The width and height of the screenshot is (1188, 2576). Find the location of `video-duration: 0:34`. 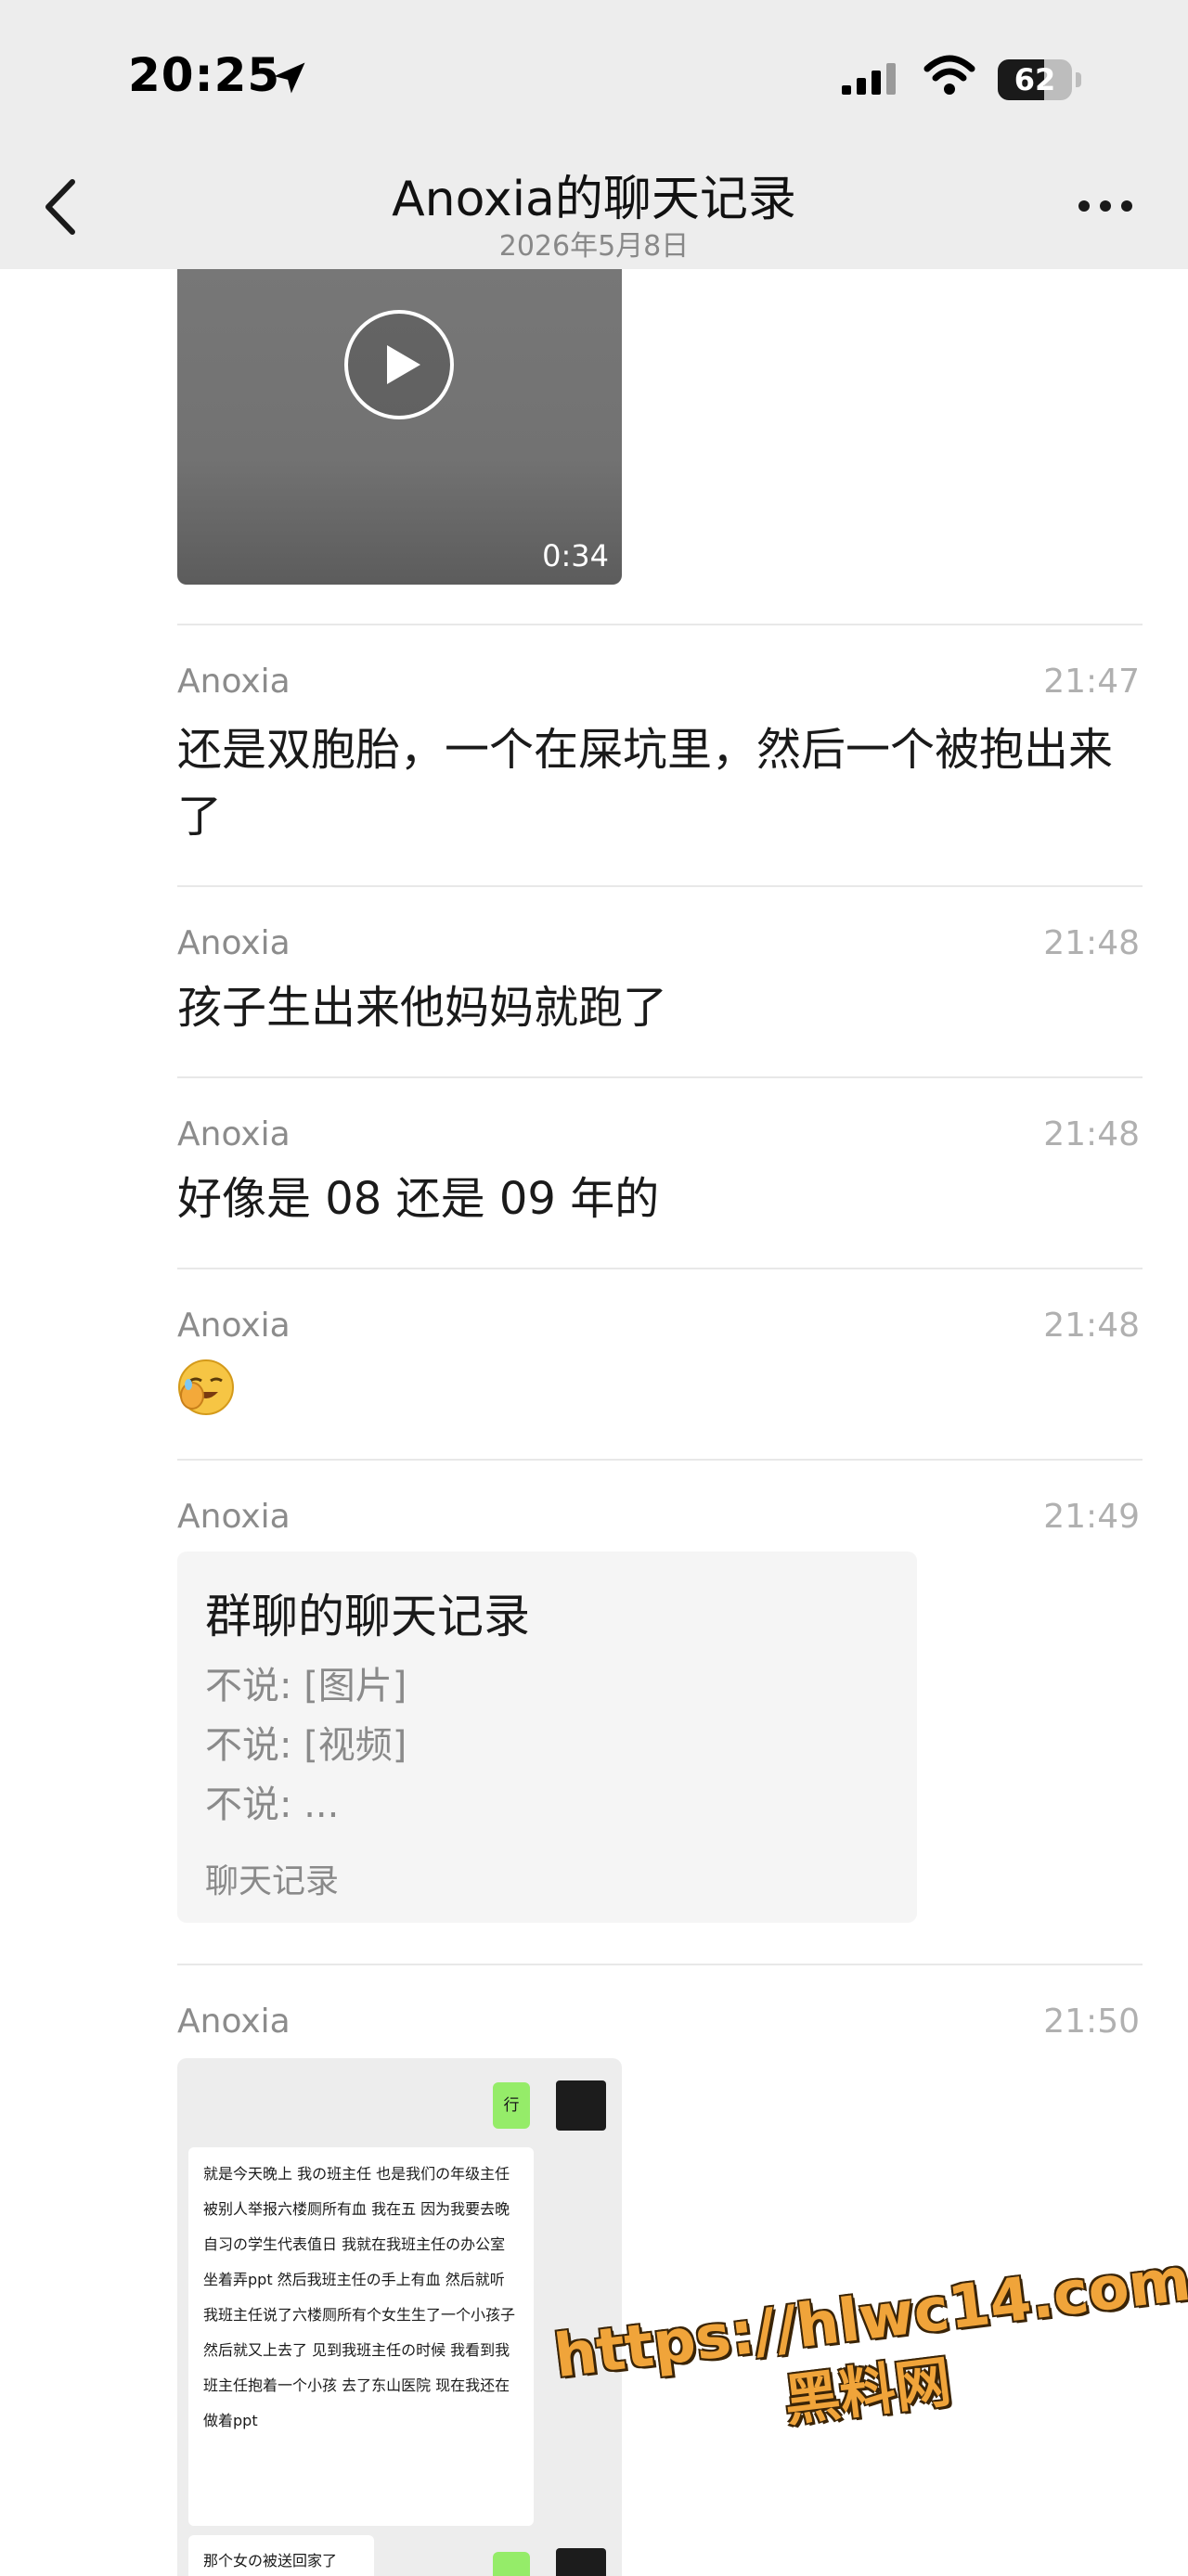

video-duration: 0:34 is located at coordinates (575, 555).